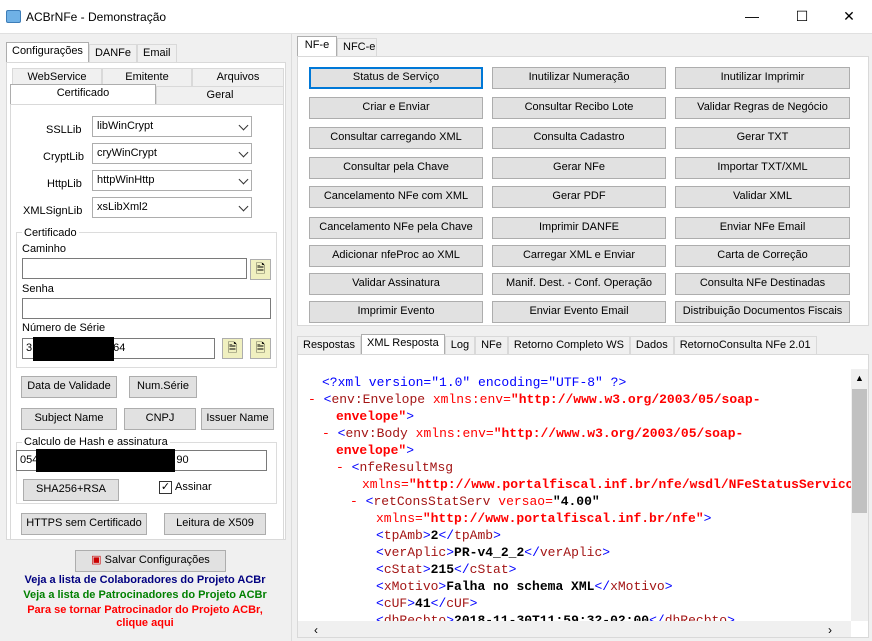 The width and height of the screenshot is (872, 641). I want to click on left-tabs: Configurações DANFe Email, so click(91, 52).